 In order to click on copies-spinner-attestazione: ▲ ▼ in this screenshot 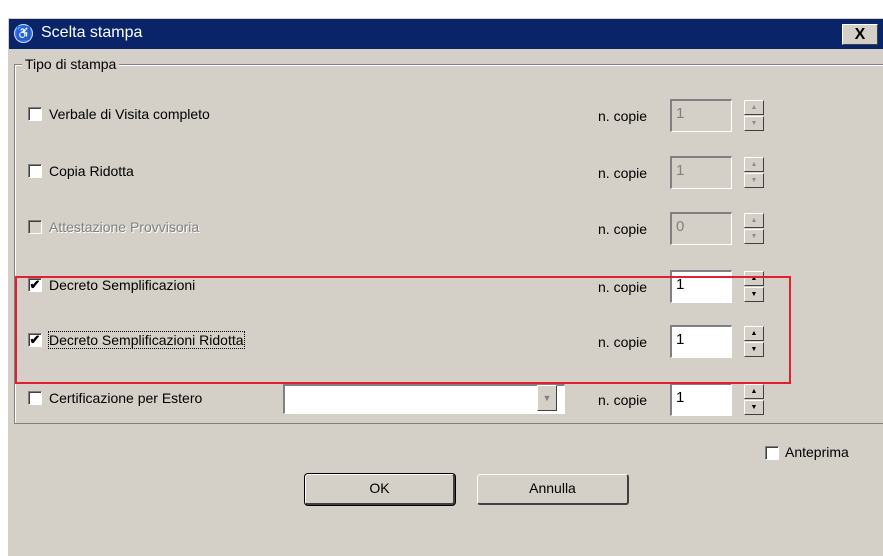, I will do `click(754, 228)`.